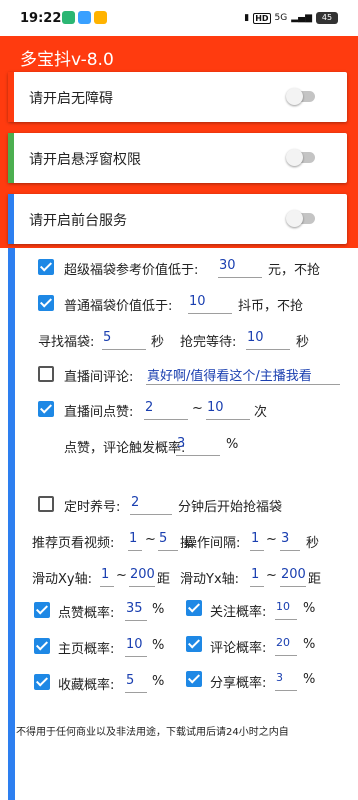 This screenshot has height=800, width=358. What do you see at coordinates (290, 541) in the screenshot?
I see `interval-max-input: 3` at bounding box center [290, 541].